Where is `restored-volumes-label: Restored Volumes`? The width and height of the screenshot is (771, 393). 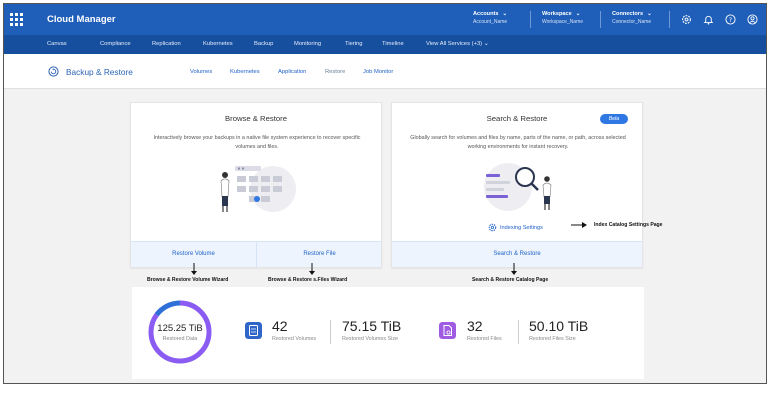
restored-volumes-label: Restored Volumes is located at coordinates (294, 339).